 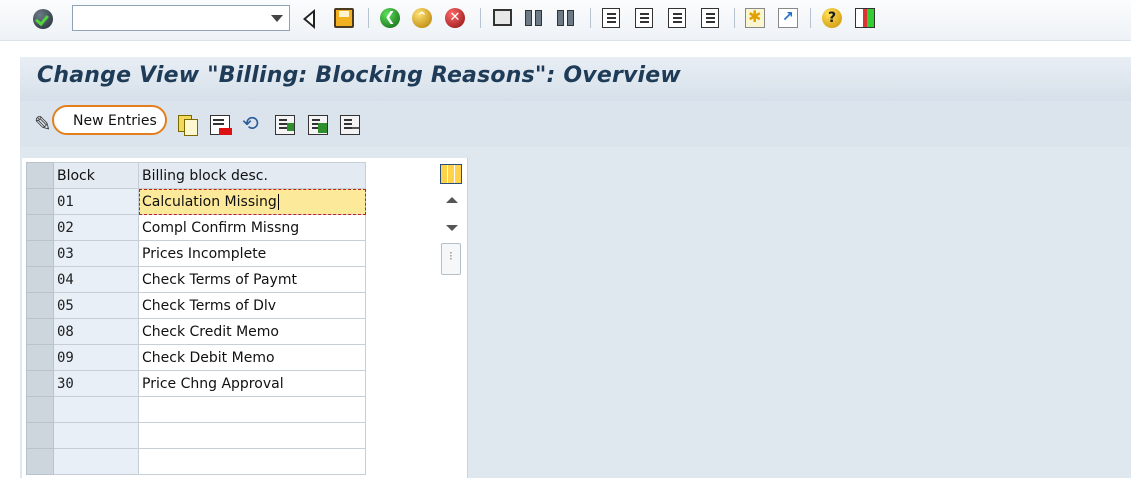 What do you see at coordinates (181, 18) in the screenshot?
I see `command-field` at bounding box center [181, 18].